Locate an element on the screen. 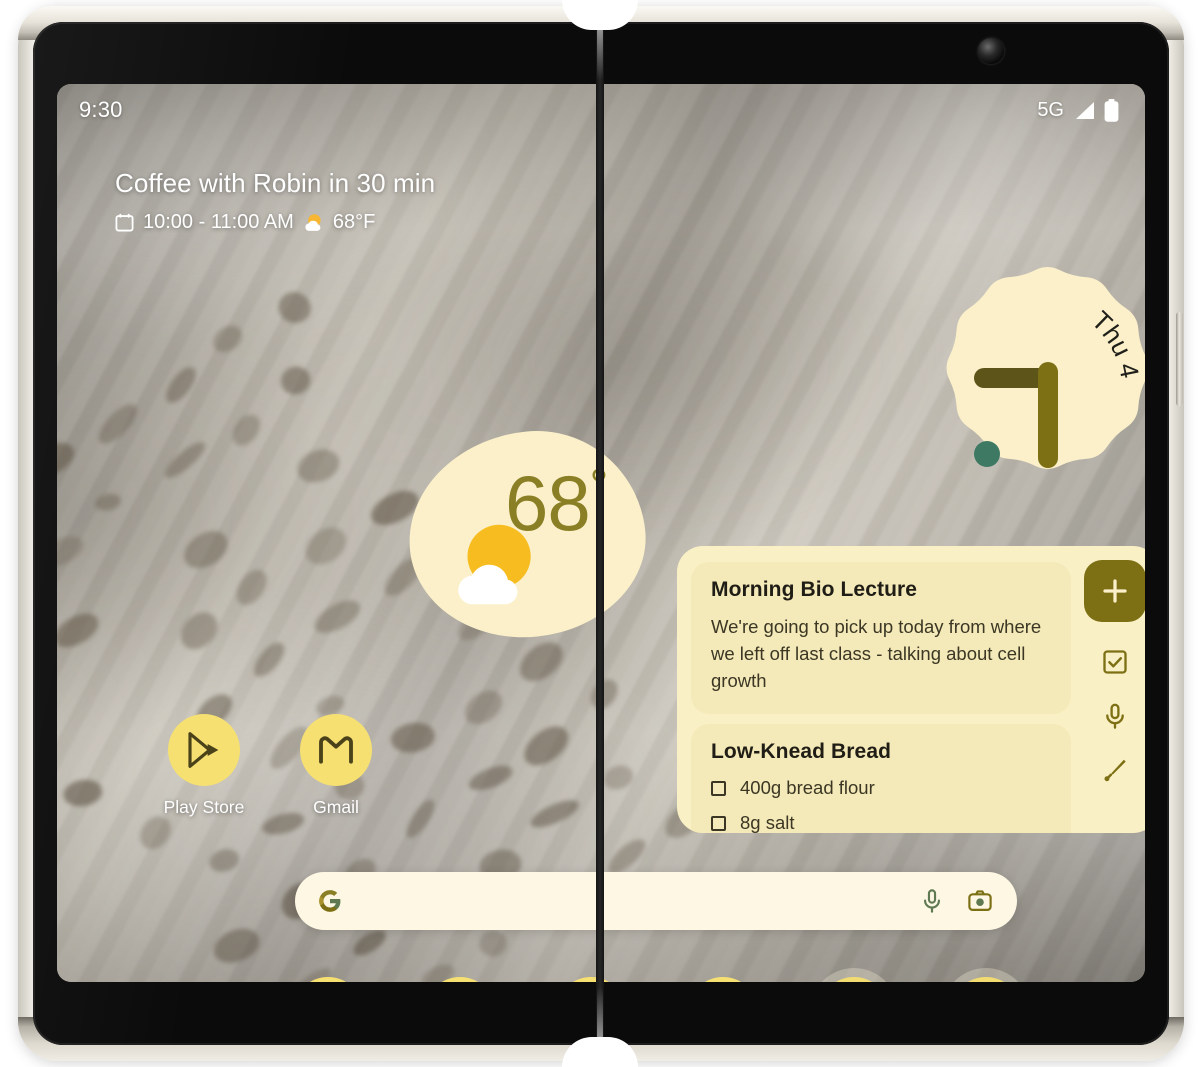 This screenshot has width=1200, height=1067. clock-widget: Thu 4 is located at coordinates (1040, 368).